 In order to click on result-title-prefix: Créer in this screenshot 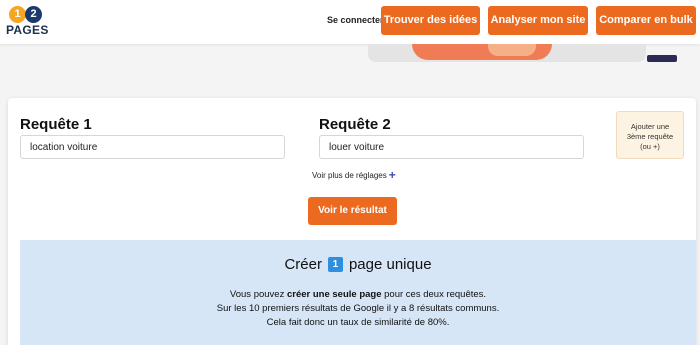, I will do `click(303, 264)`.